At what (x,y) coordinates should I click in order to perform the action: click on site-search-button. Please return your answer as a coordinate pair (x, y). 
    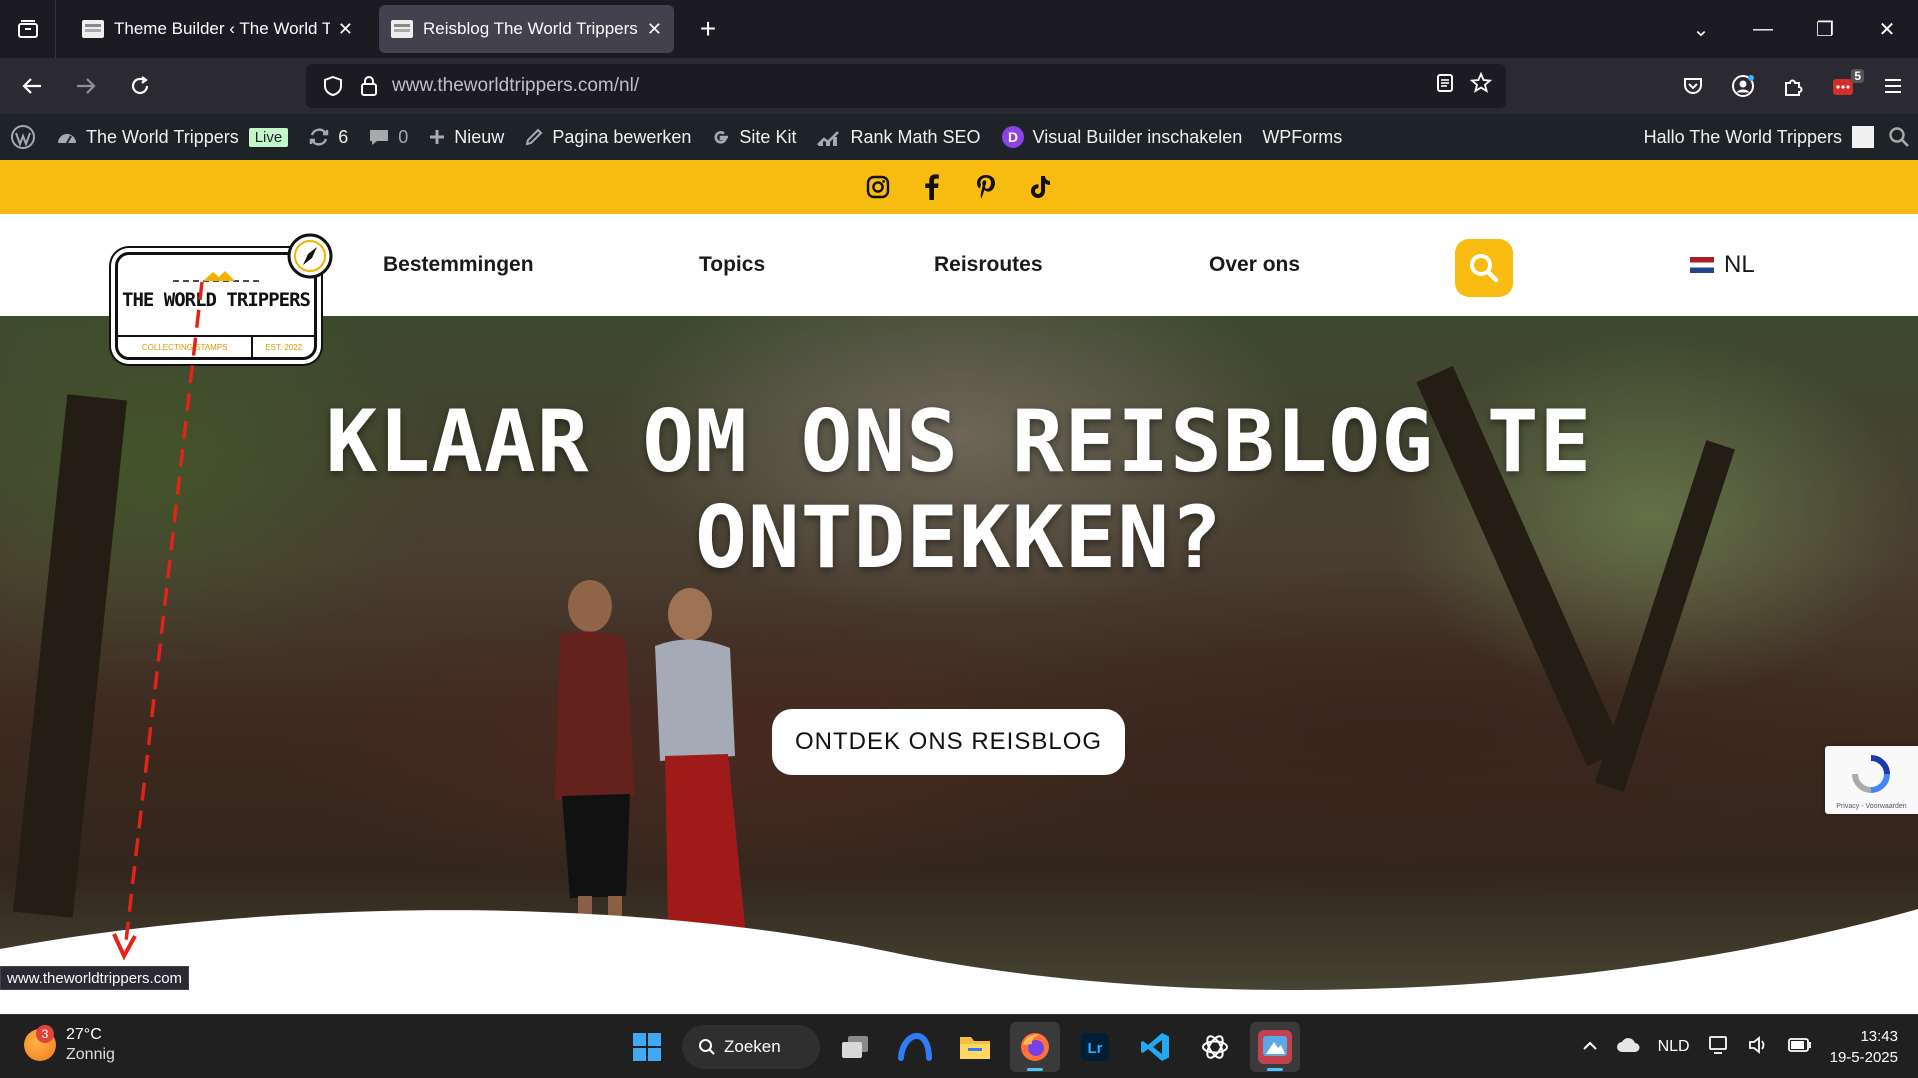
    Looking at the image, I should click on (1484, 268).